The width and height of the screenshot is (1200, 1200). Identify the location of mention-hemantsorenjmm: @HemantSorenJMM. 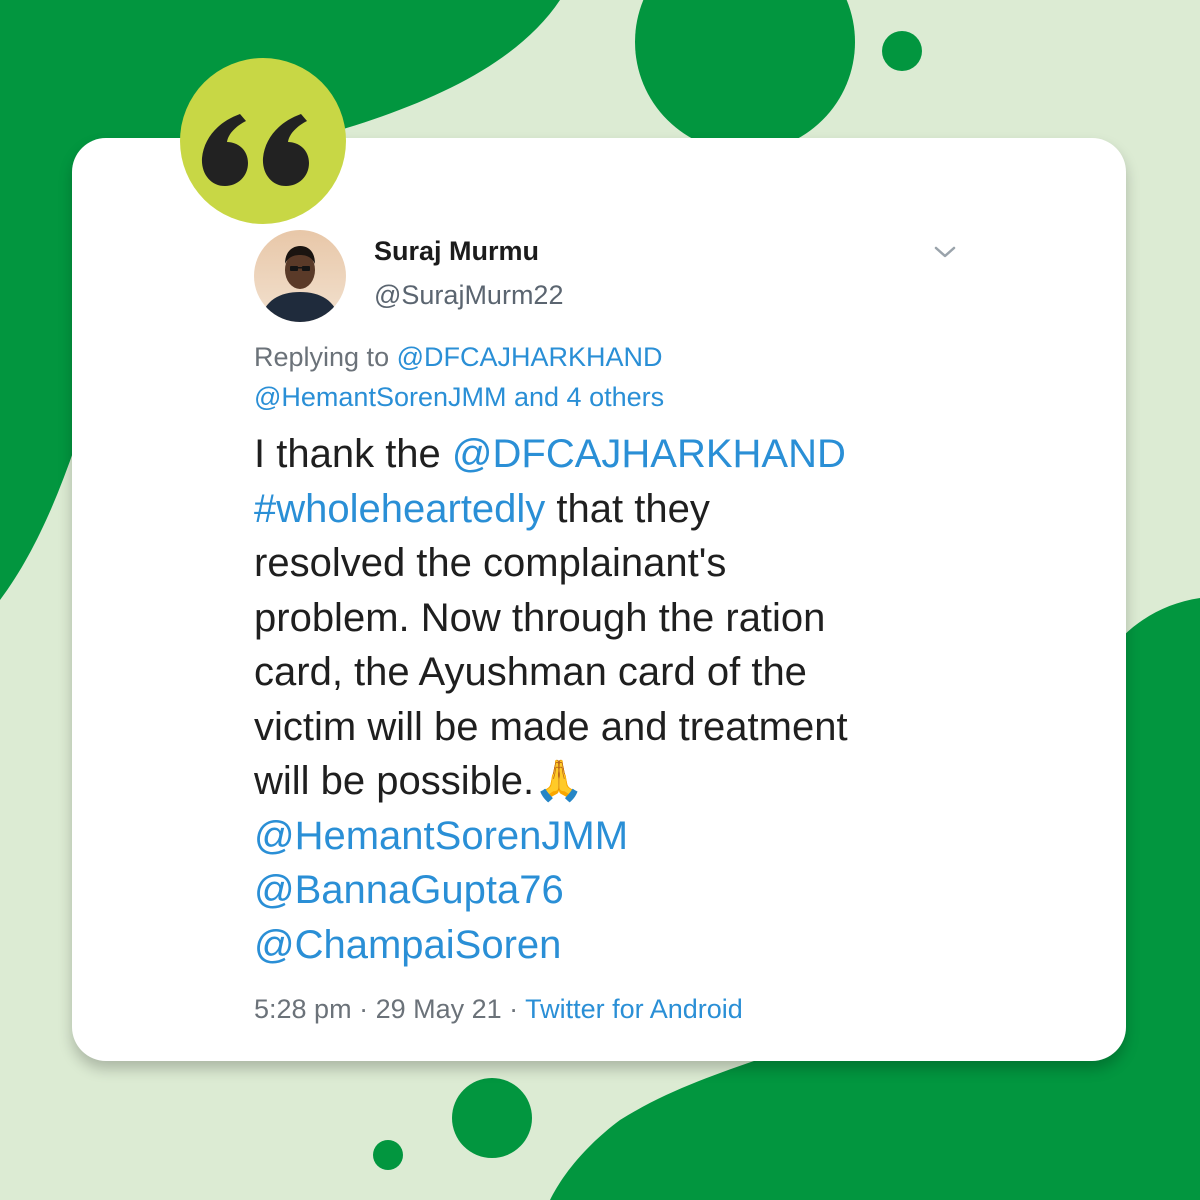
(614, 836).